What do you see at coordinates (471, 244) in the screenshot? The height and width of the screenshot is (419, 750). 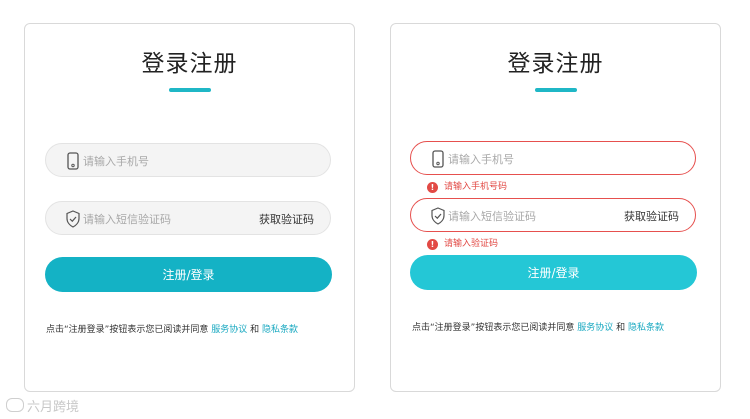 I see `code-error-text: 请输入验证码` at bounding box center [471, 244].